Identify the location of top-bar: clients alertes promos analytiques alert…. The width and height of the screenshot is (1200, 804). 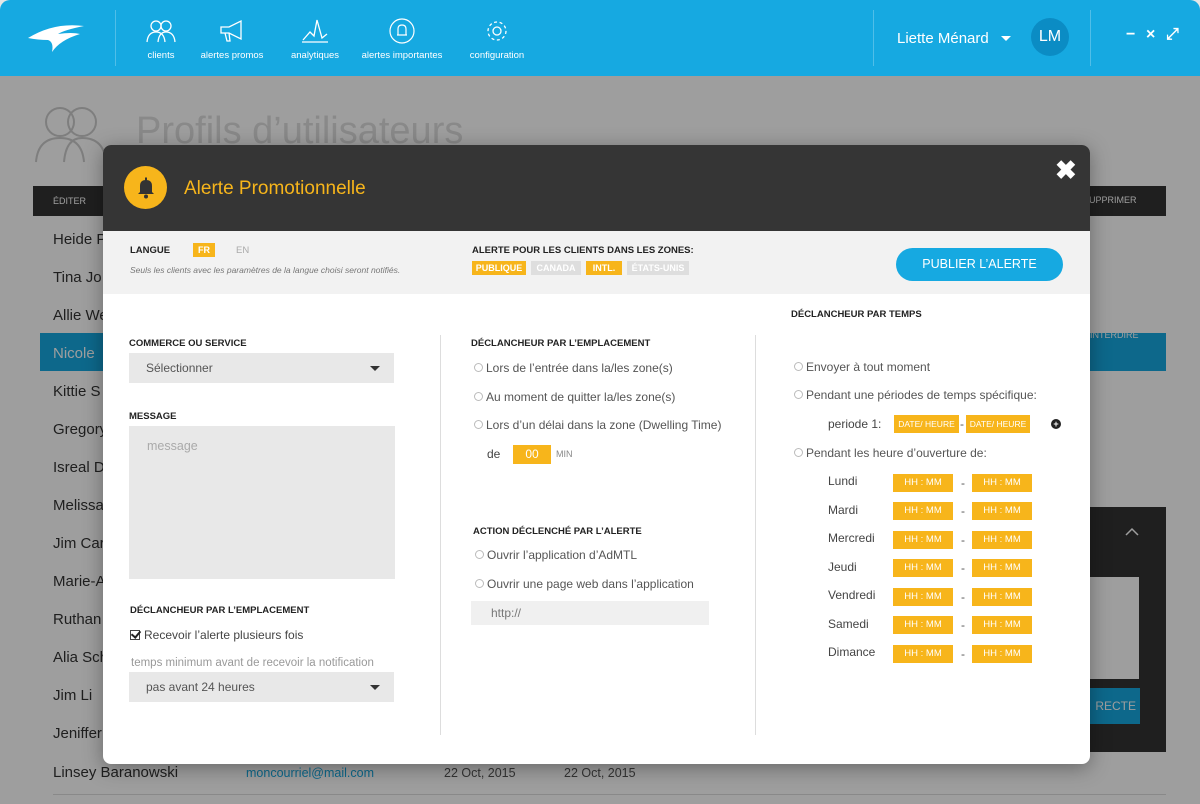
(600, 38).